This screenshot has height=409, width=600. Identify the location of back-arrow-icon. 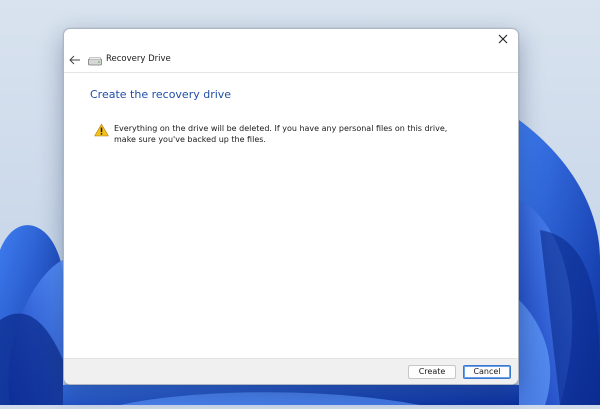
(74, 60).